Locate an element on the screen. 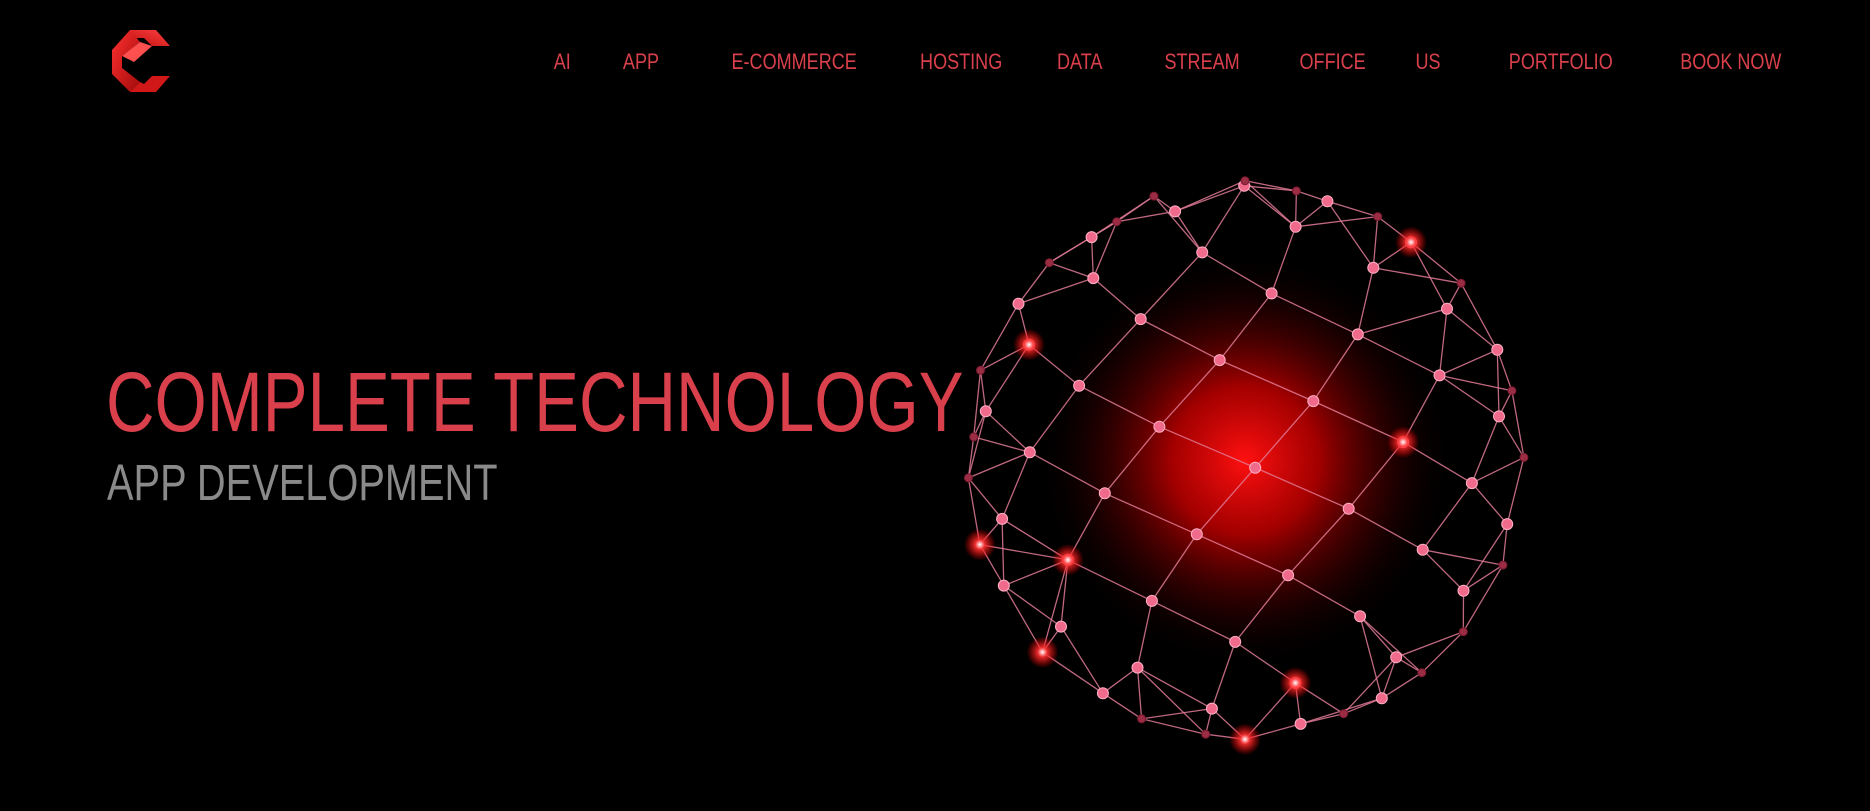 Image resolution: width=1870 pixels, height=811 pixels. nav-item-us: US is located at coordinates (1428, 62).